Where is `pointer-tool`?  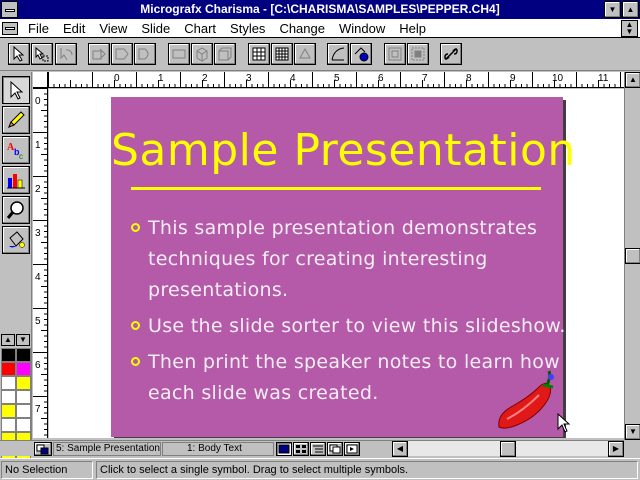
pointer-tool is located at coordinates (16, 90).